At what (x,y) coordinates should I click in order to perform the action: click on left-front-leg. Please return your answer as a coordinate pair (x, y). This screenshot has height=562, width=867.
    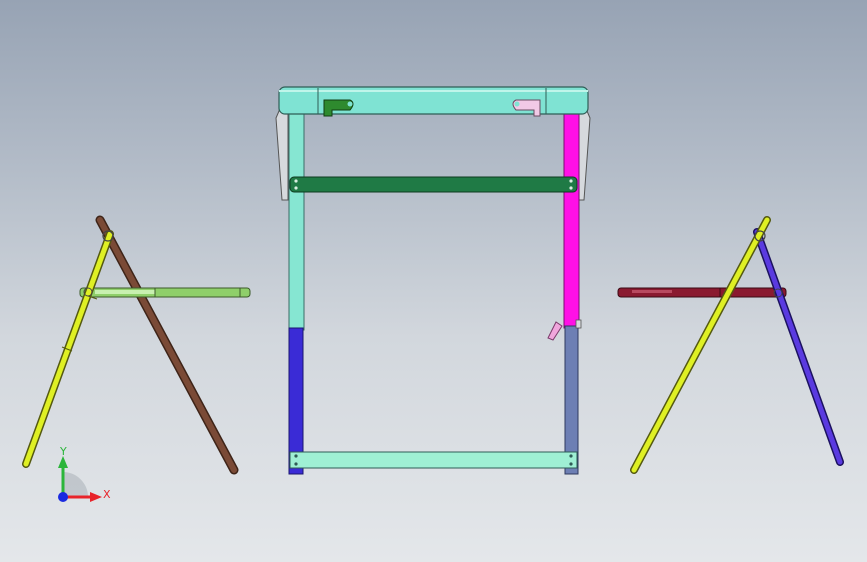
    Looking at the image, I should click on (68, 349).